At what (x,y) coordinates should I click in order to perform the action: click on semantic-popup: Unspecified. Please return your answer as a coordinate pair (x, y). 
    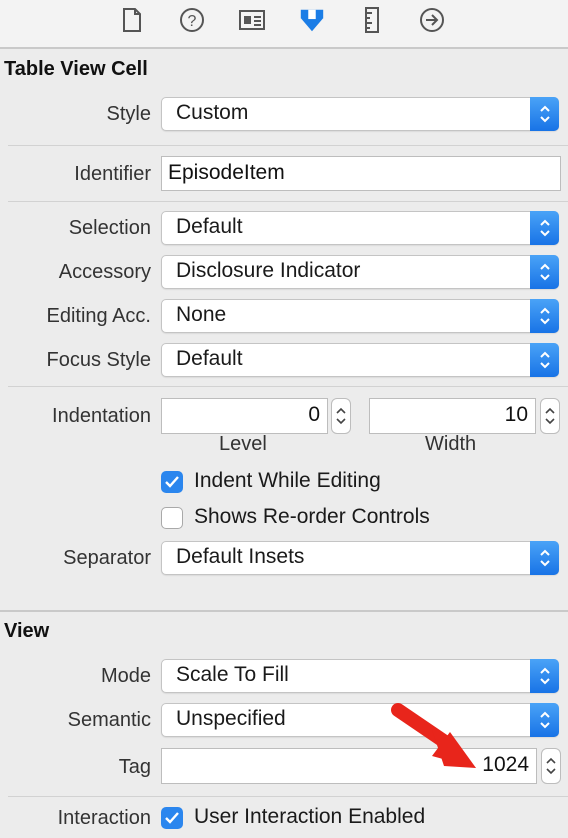
    Looking at the image, I should click on (360, 720).